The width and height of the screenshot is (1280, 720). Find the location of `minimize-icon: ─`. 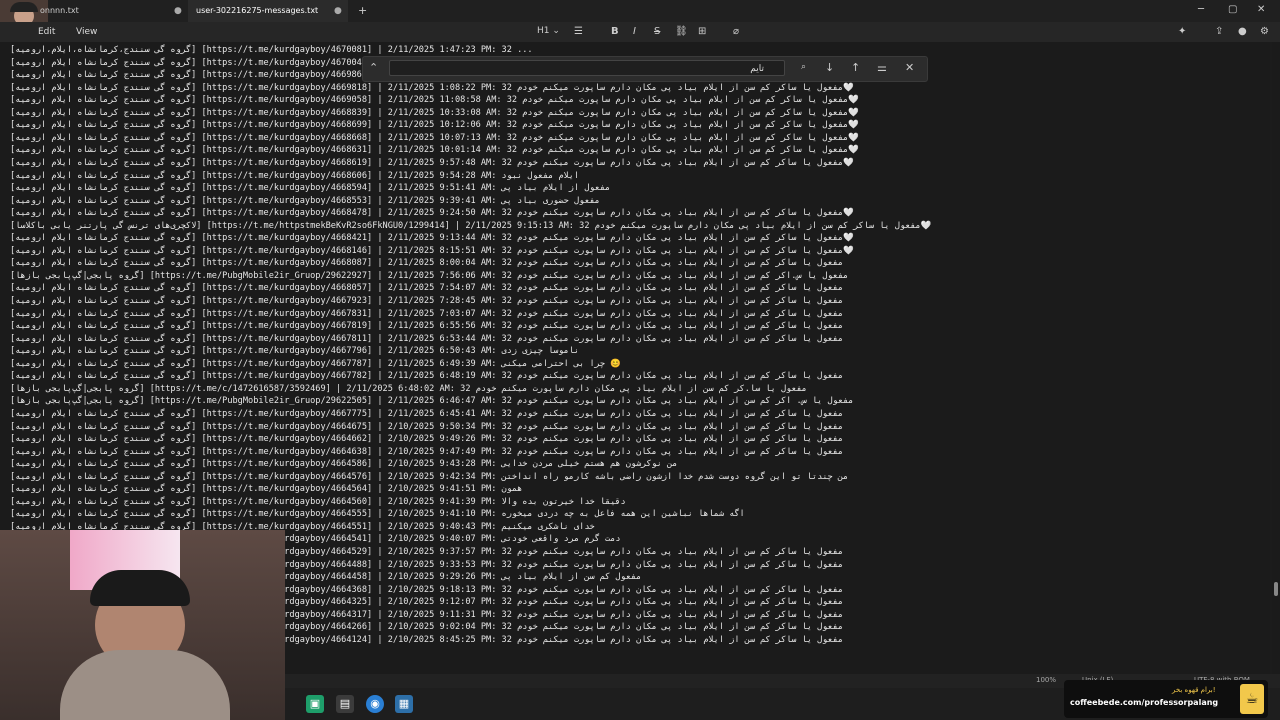

minimize-icon: ─ is located at coordinates (1201, 9).